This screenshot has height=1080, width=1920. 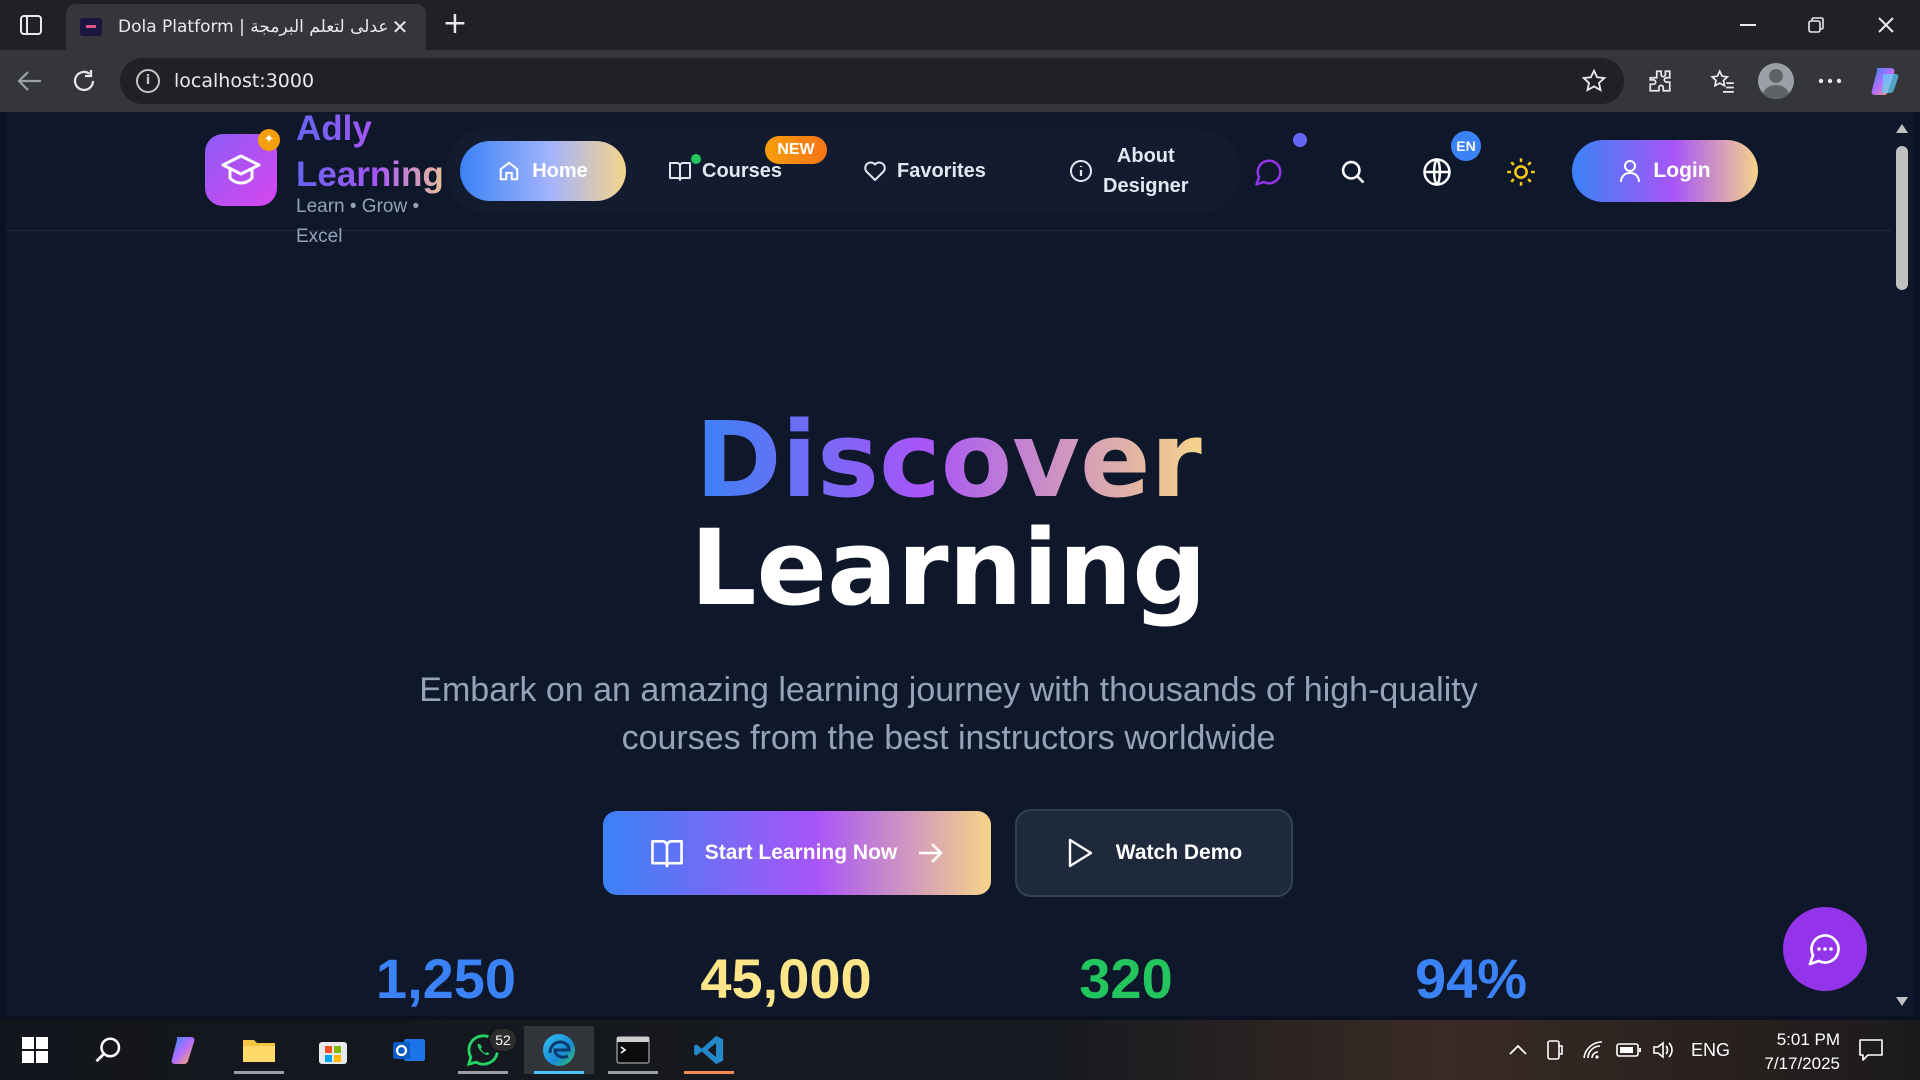 What do you see at coordinates (796, 150) in the screenshot?
I see `courses-new-badge: NEW` at bounding box center [796, 150].